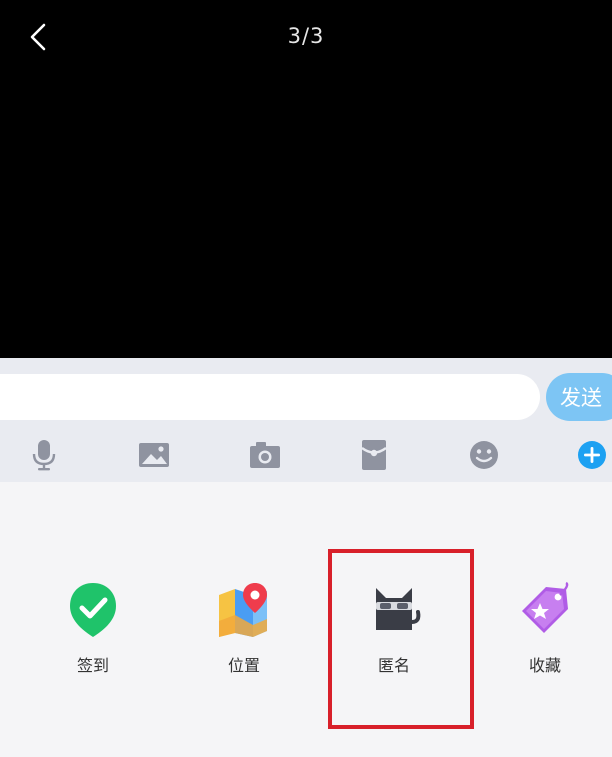  I want to click on favorite-button: 收藏, so click(545, 630).